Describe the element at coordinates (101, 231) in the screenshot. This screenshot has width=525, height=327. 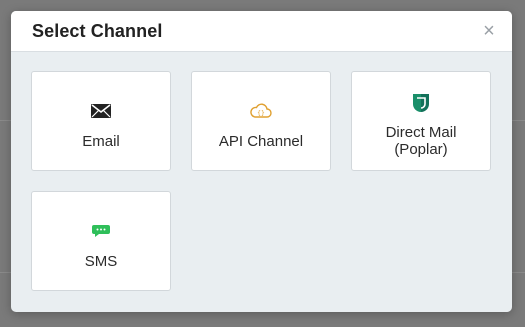
I see `chat-bubble-icon` at that location.